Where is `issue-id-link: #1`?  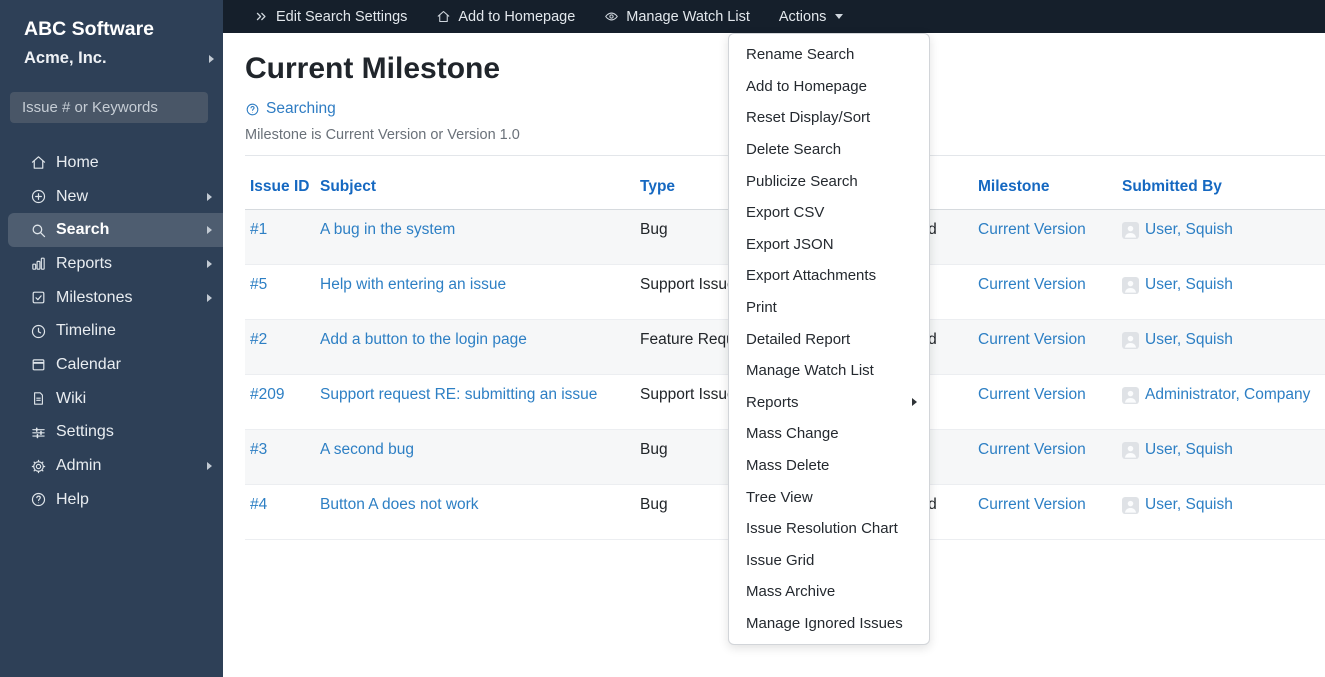
issue-id-link: #1 is located at coordinates (258, 229).